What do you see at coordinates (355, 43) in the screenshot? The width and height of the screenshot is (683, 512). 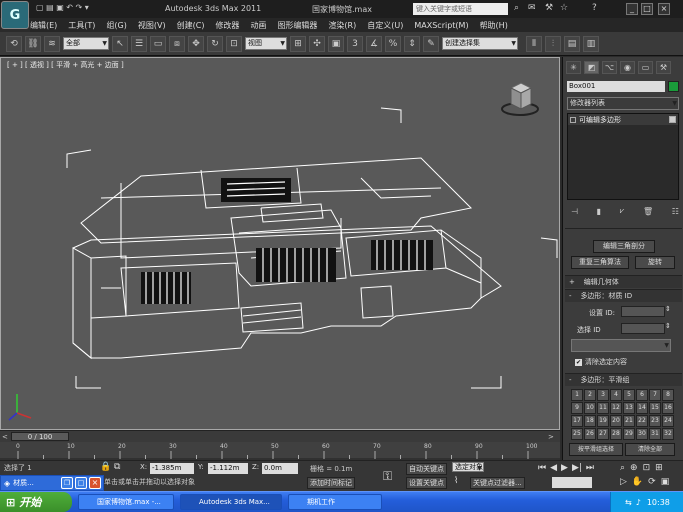 I see `snap-toggle-icon: 3` at bounding box center [355, 43].